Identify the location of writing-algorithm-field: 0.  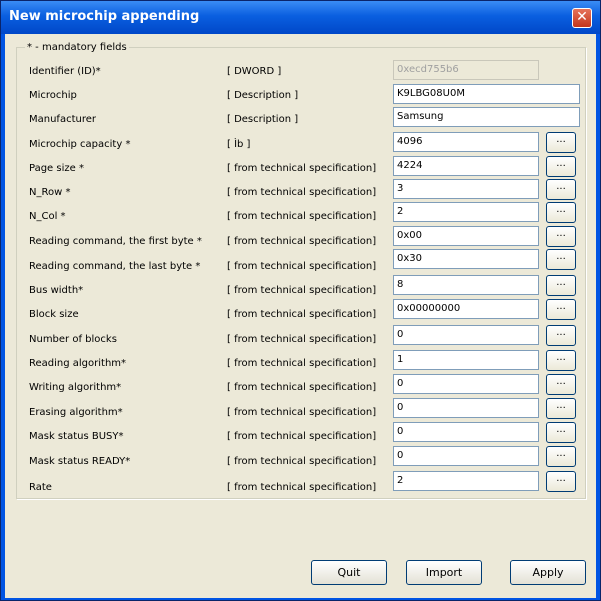
(466, 384).